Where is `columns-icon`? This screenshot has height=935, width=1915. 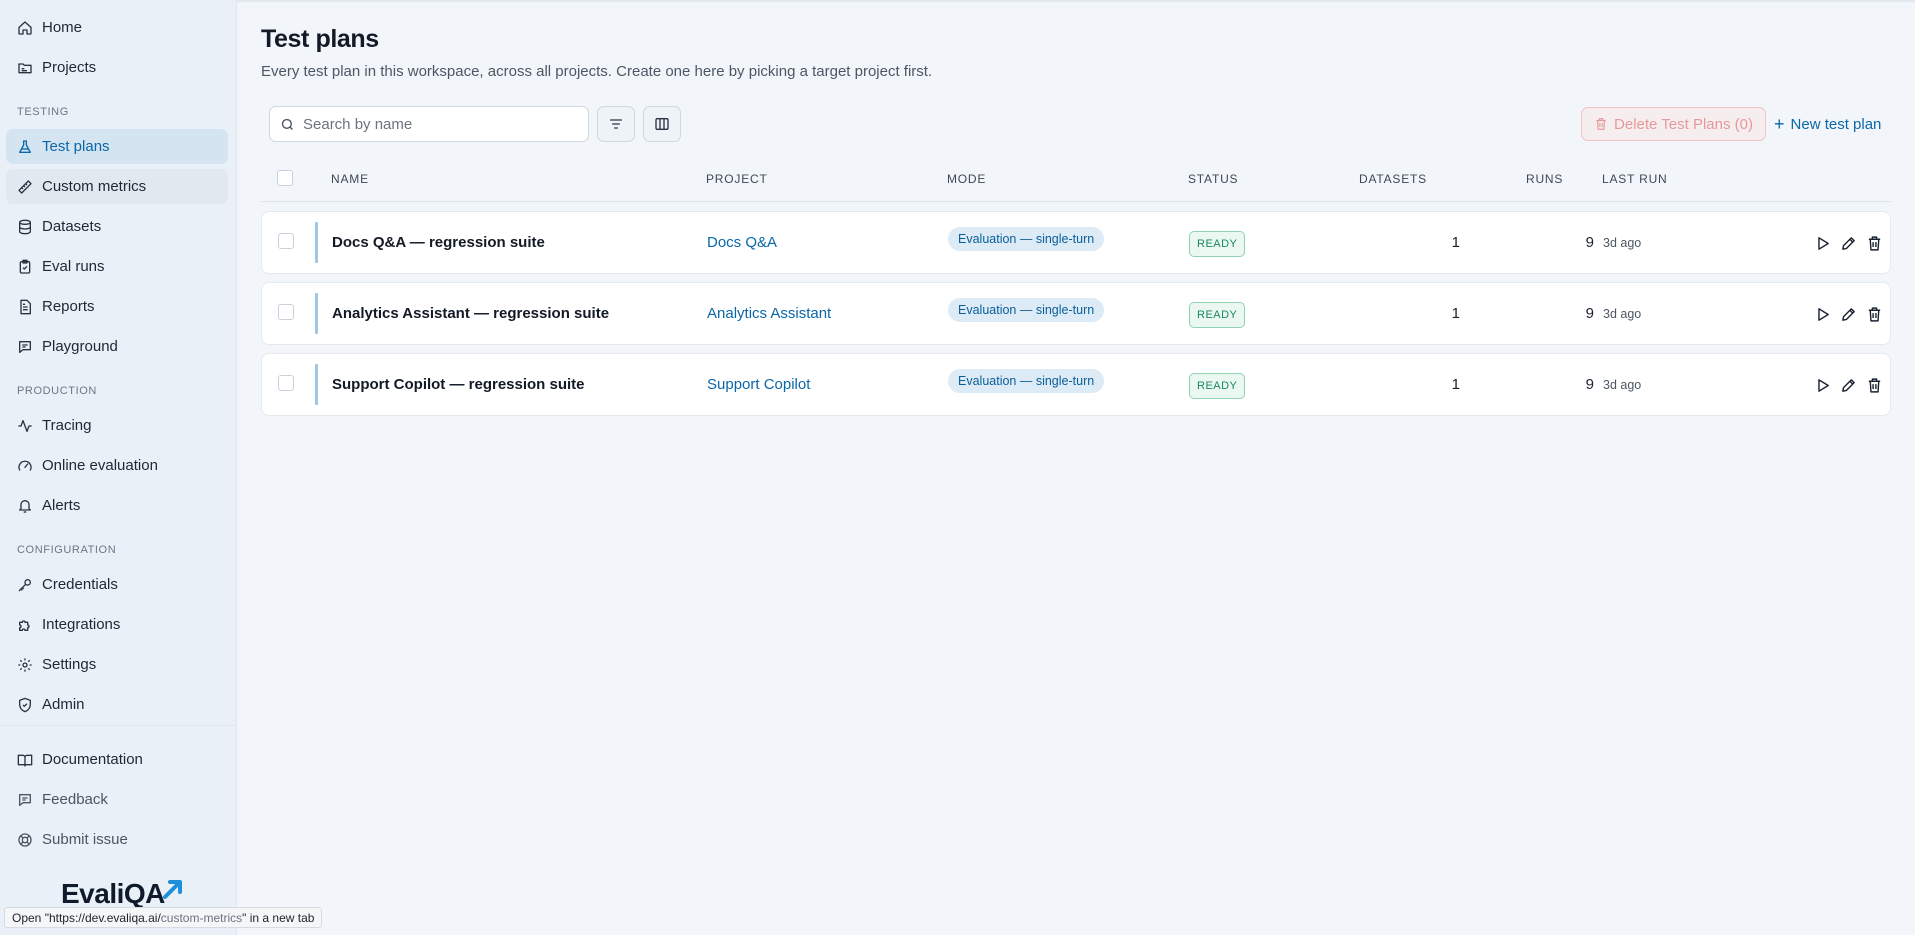
columns-icon is located at coordinates (662, 124).